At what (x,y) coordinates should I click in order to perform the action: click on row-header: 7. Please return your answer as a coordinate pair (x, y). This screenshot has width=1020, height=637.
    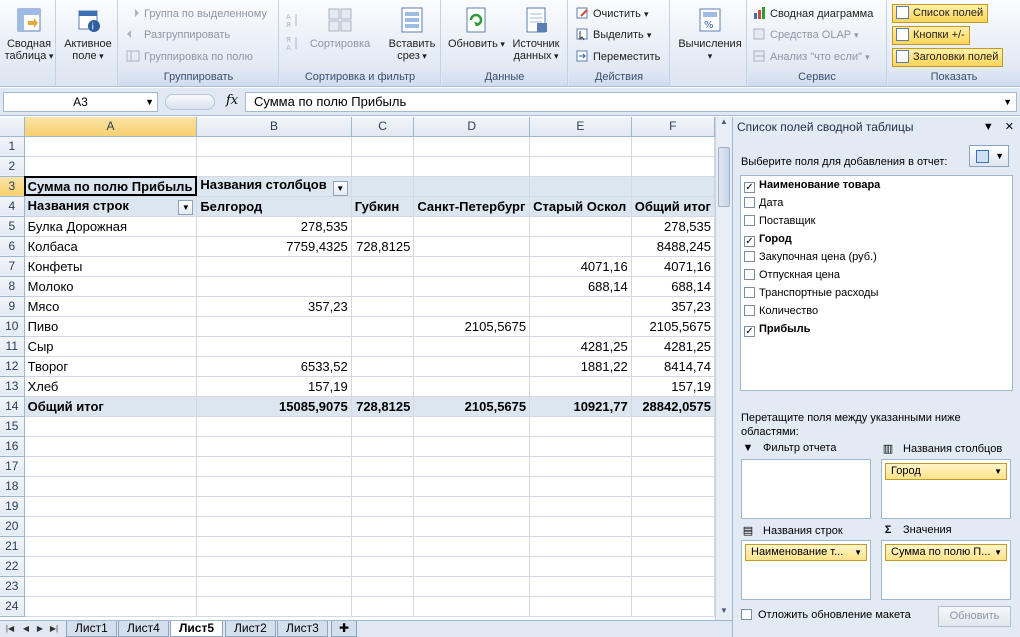
    Looking at the image, I should click on (12, 266).